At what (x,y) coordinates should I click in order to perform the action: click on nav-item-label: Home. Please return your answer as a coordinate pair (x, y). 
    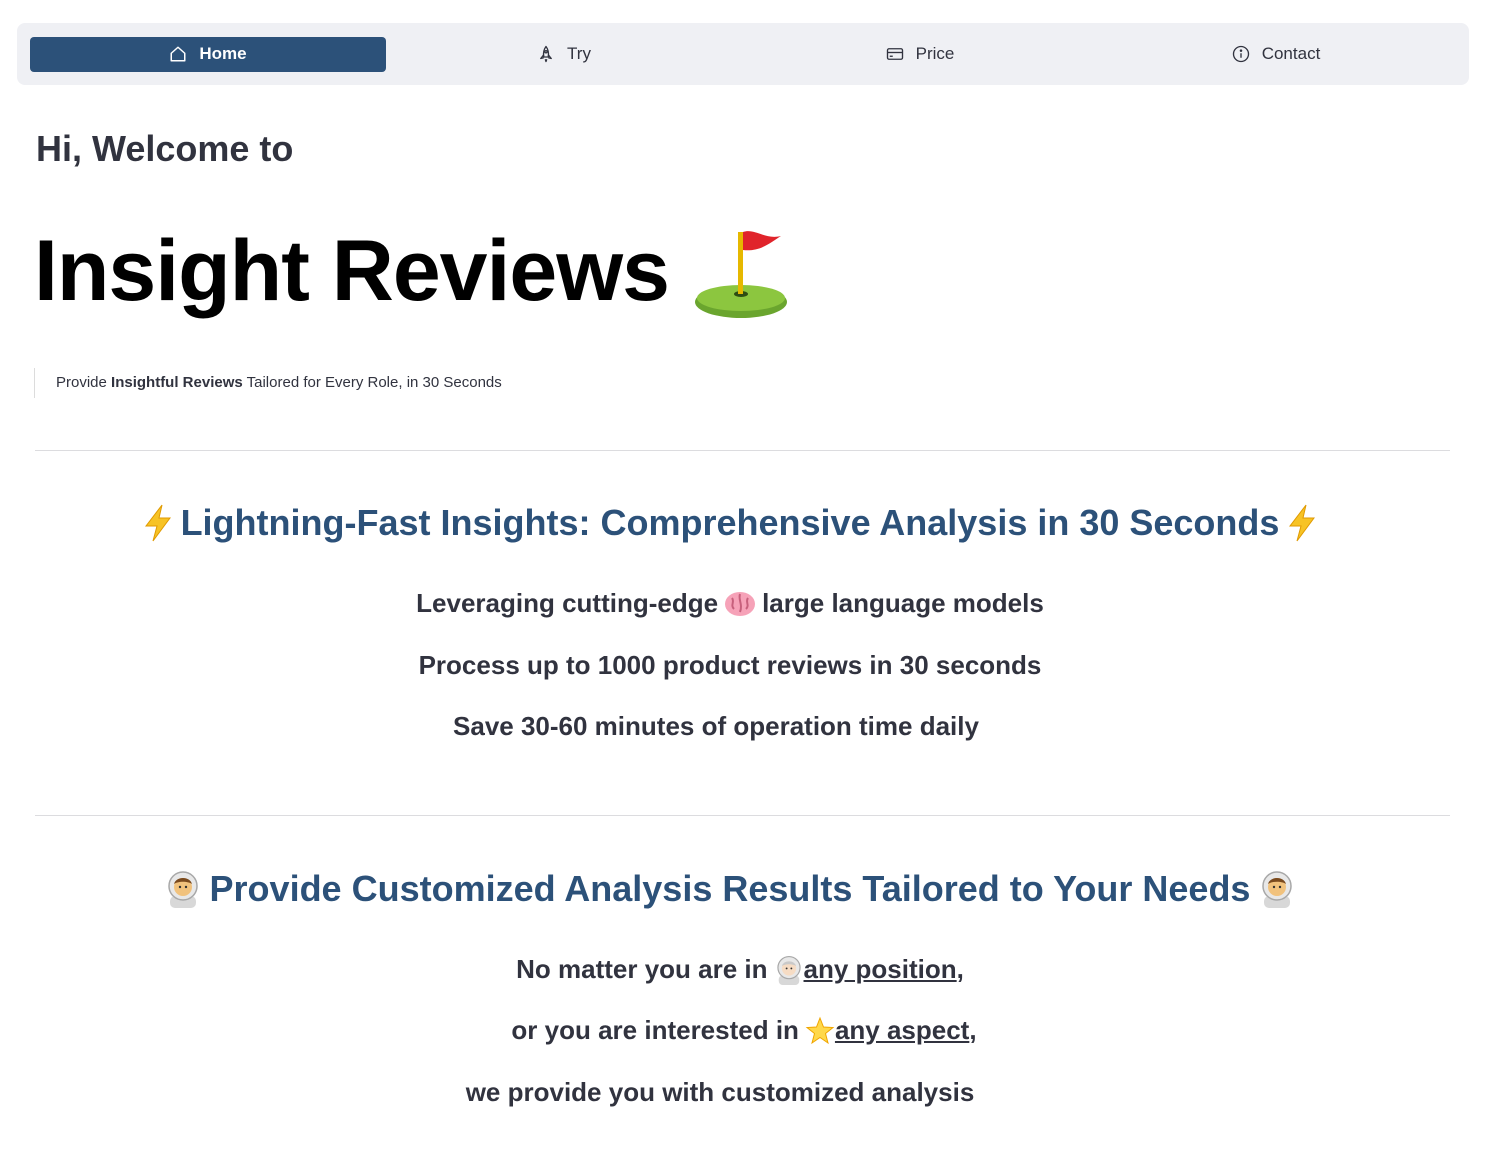
    Looking at the image, I should click on (223, 53).